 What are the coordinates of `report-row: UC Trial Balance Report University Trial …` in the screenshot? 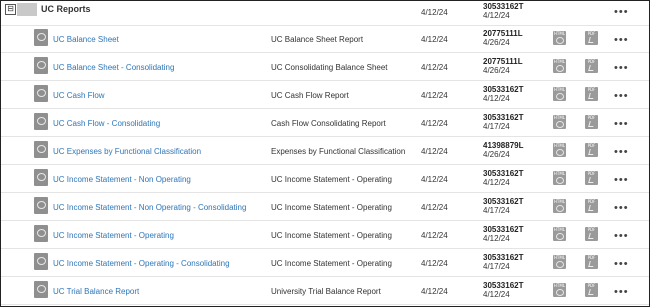 It's located at (325, 291).